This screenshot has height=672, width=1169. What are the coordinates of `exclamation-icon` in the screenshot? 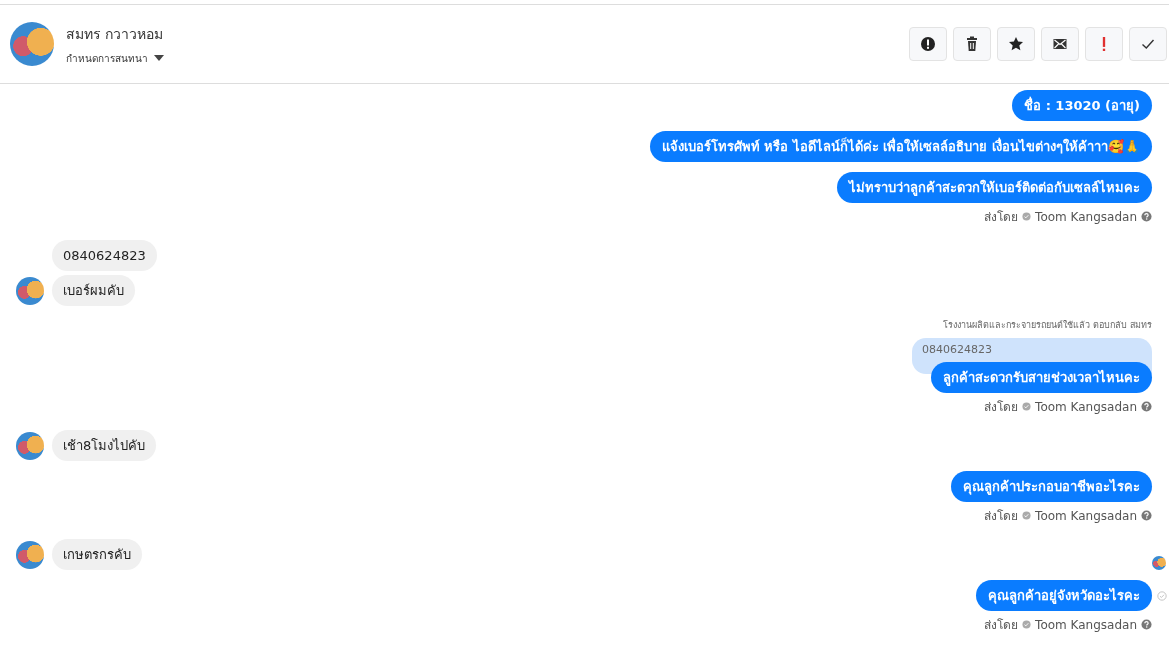 It's located at (1104, 44).